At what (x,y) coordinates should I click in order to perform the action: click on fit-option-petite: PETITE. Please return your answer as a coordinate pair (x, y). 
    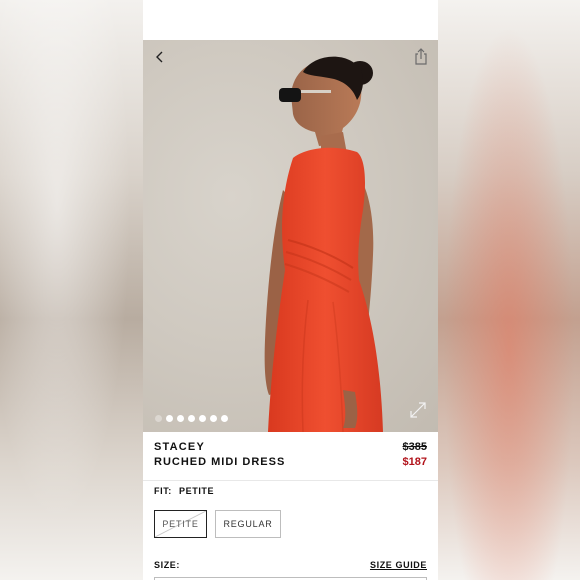
    Looking at the image, I should click on (180, 524).